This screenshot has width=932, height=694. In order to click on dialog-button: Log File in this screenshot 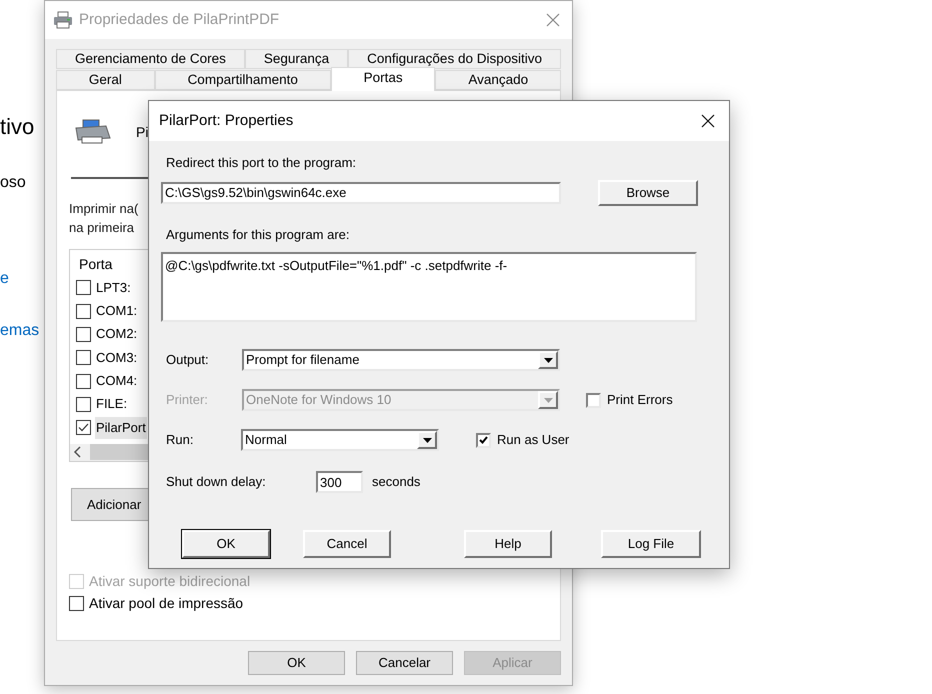, I will do `click(651, 544)`.